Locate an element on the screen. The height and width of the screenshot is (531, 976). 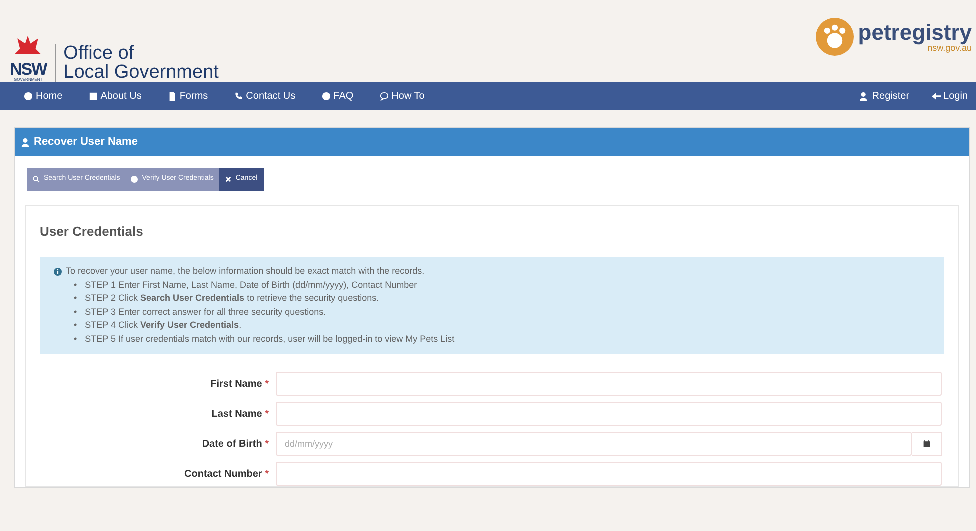
info-icon is located at coordinates (58, 272).